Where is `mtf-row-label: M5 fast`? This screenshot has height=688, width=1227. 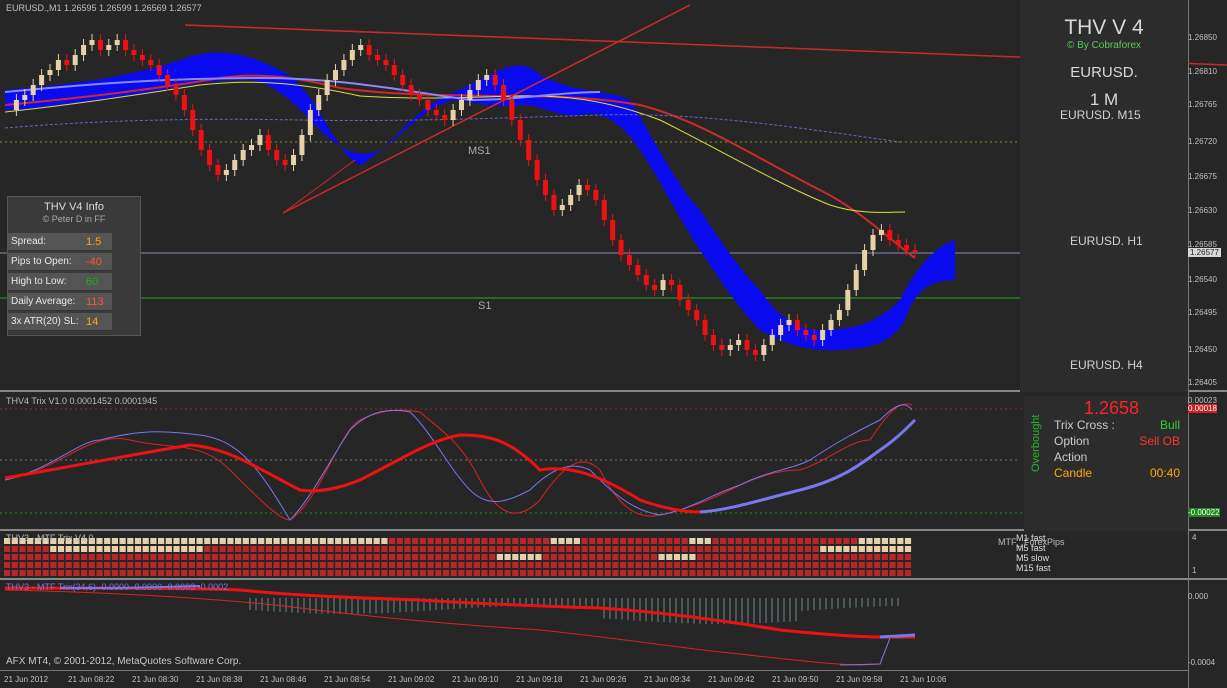
mtf-row-label: M5 fast is located at coordinates (1031, 548).